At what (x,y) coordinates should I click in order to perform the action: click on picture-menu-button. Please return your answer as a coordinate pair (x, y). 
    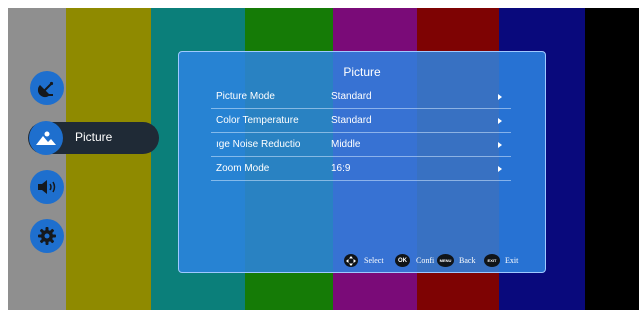
    Looking at the image, I should click on (46, 138).